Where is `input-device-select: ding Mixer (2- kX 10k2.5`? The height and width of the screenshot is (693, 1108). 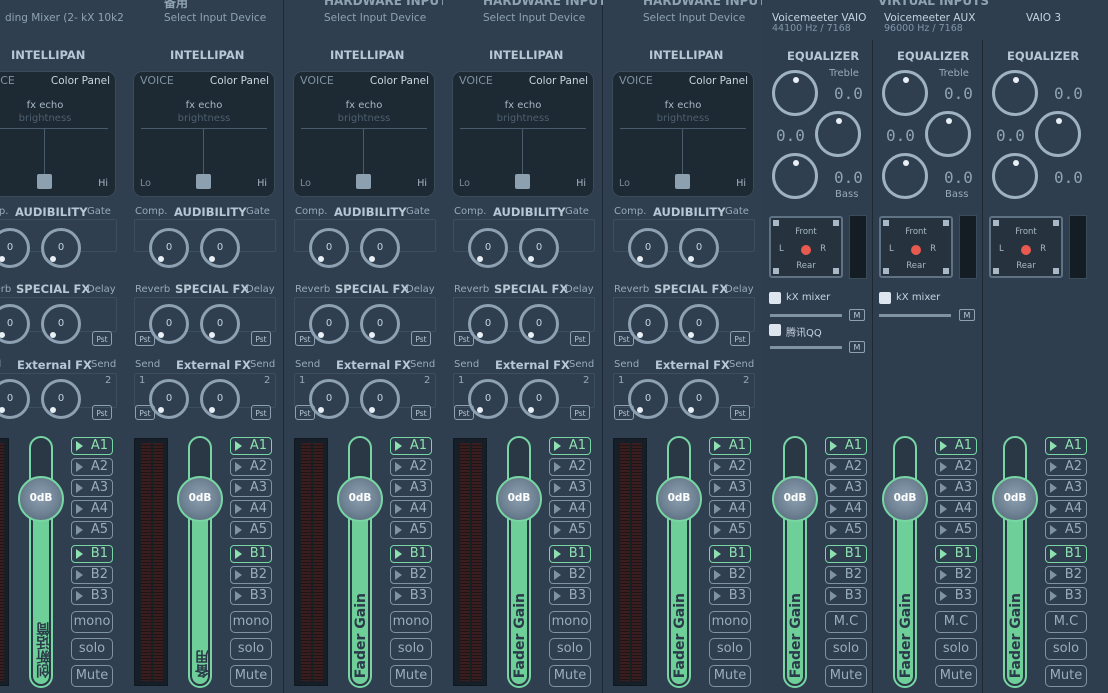
input-device-select: ding Mixer (2- kX 10k2.5 is located at coordinates (64, 18).